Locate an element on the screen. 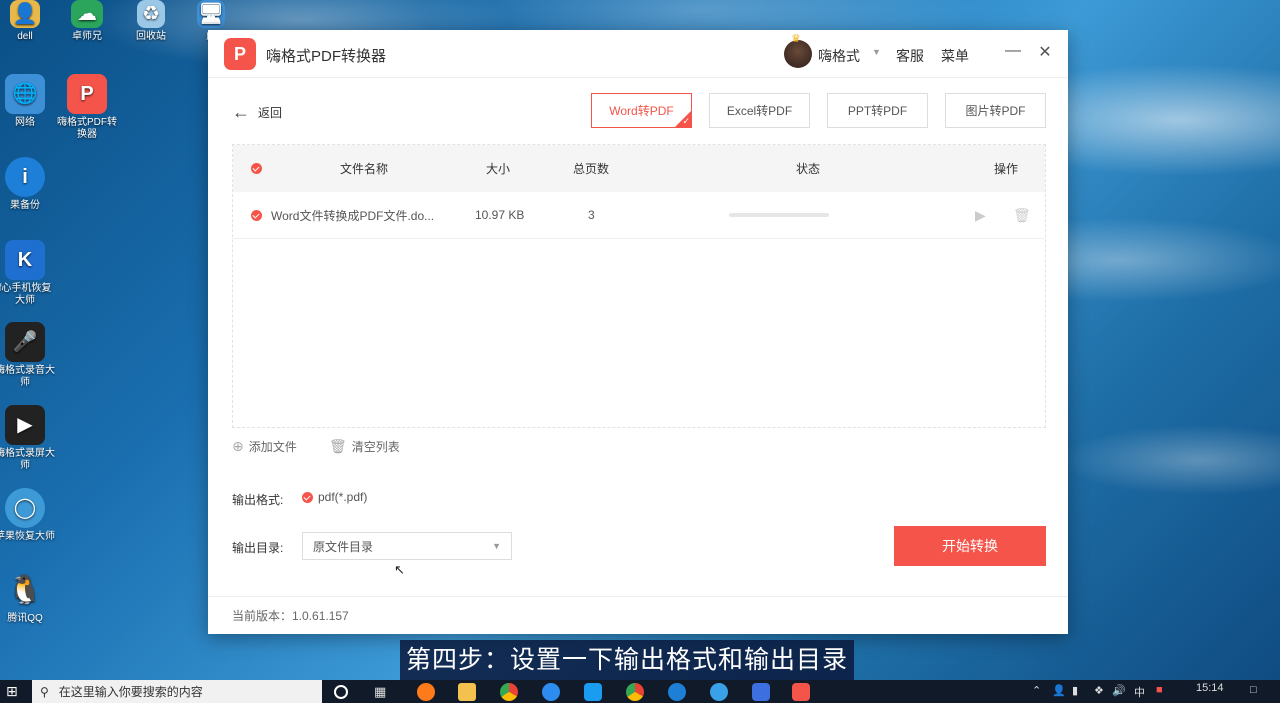 The height and width of the screenshot is (703, 1280). play-icon: ▶ is located at coordinates (980, 215).